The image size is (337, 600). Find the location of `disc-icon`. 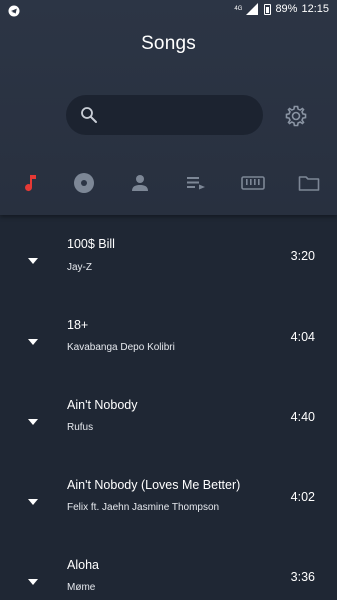

disc-icon is located at coordinates (84, 185).